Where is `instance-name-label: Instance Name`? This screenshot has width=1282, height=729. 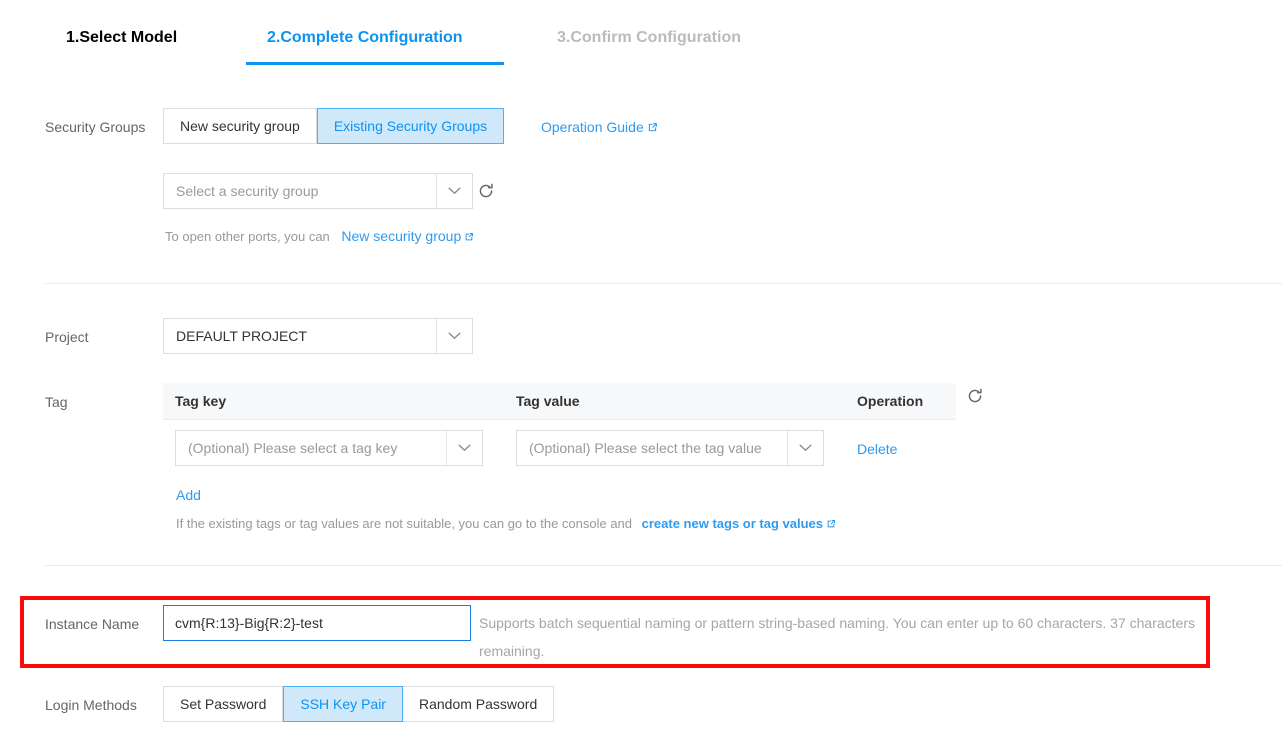
instance-name-label: Instance Name is located at coordinates (92, 624).